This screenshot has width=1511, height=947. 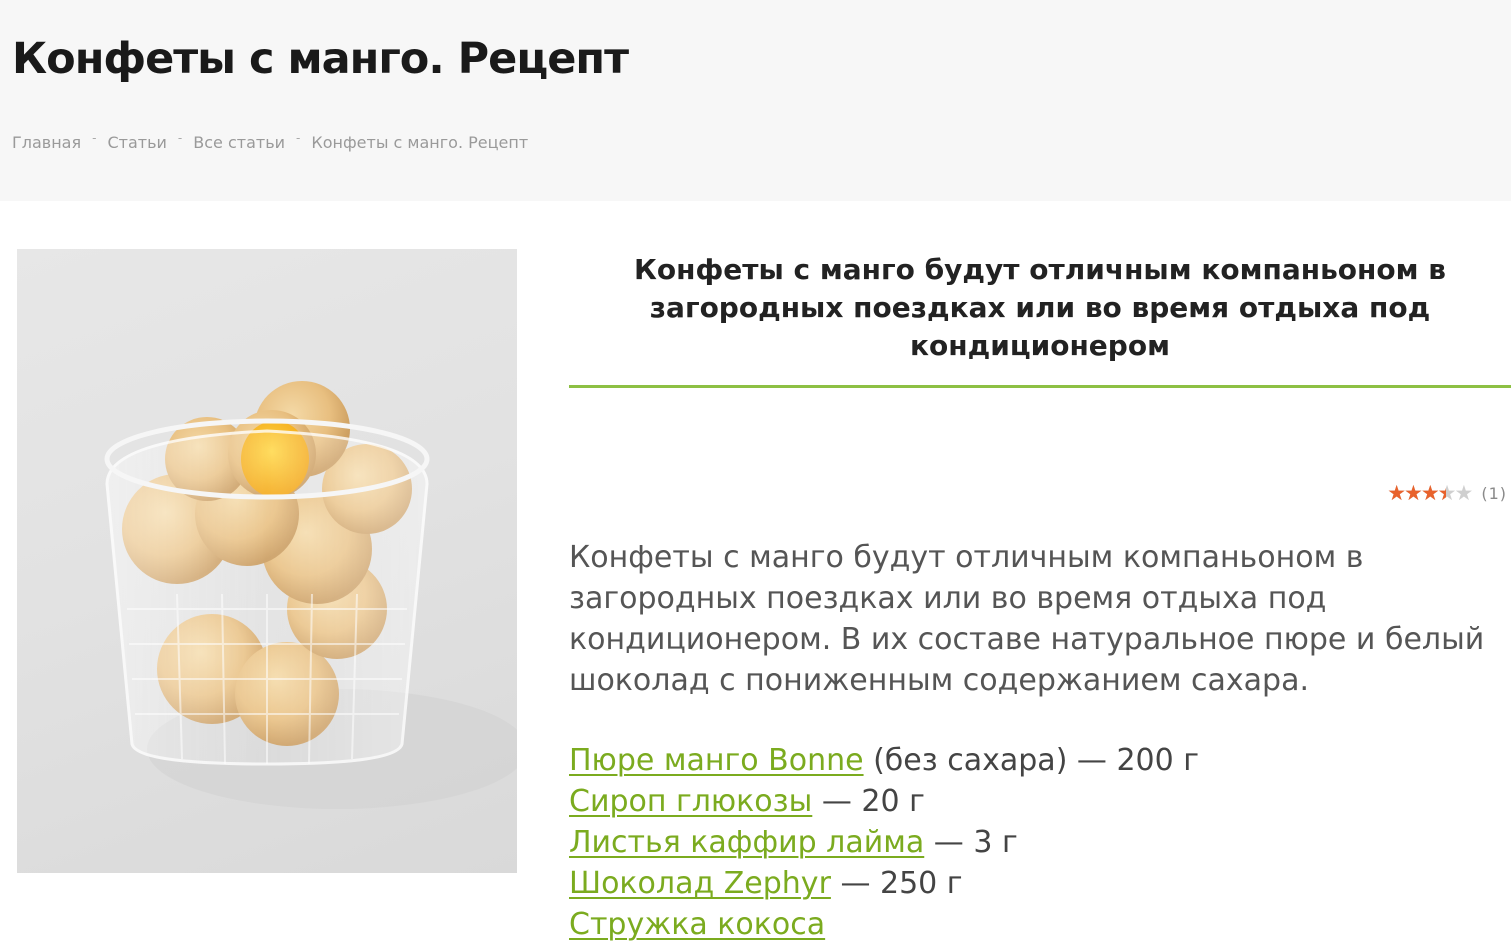 I want to click on rating-stars-icon: ★★★★★ ★★★★★, so click(x=1430, y=493).